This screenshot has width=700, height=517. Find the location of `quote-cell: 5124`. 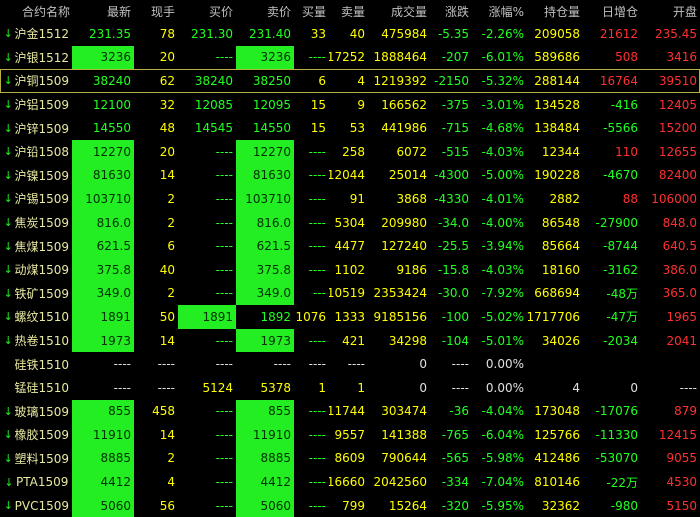

quote-cell: 5124 is located at coordinates (217, 387).